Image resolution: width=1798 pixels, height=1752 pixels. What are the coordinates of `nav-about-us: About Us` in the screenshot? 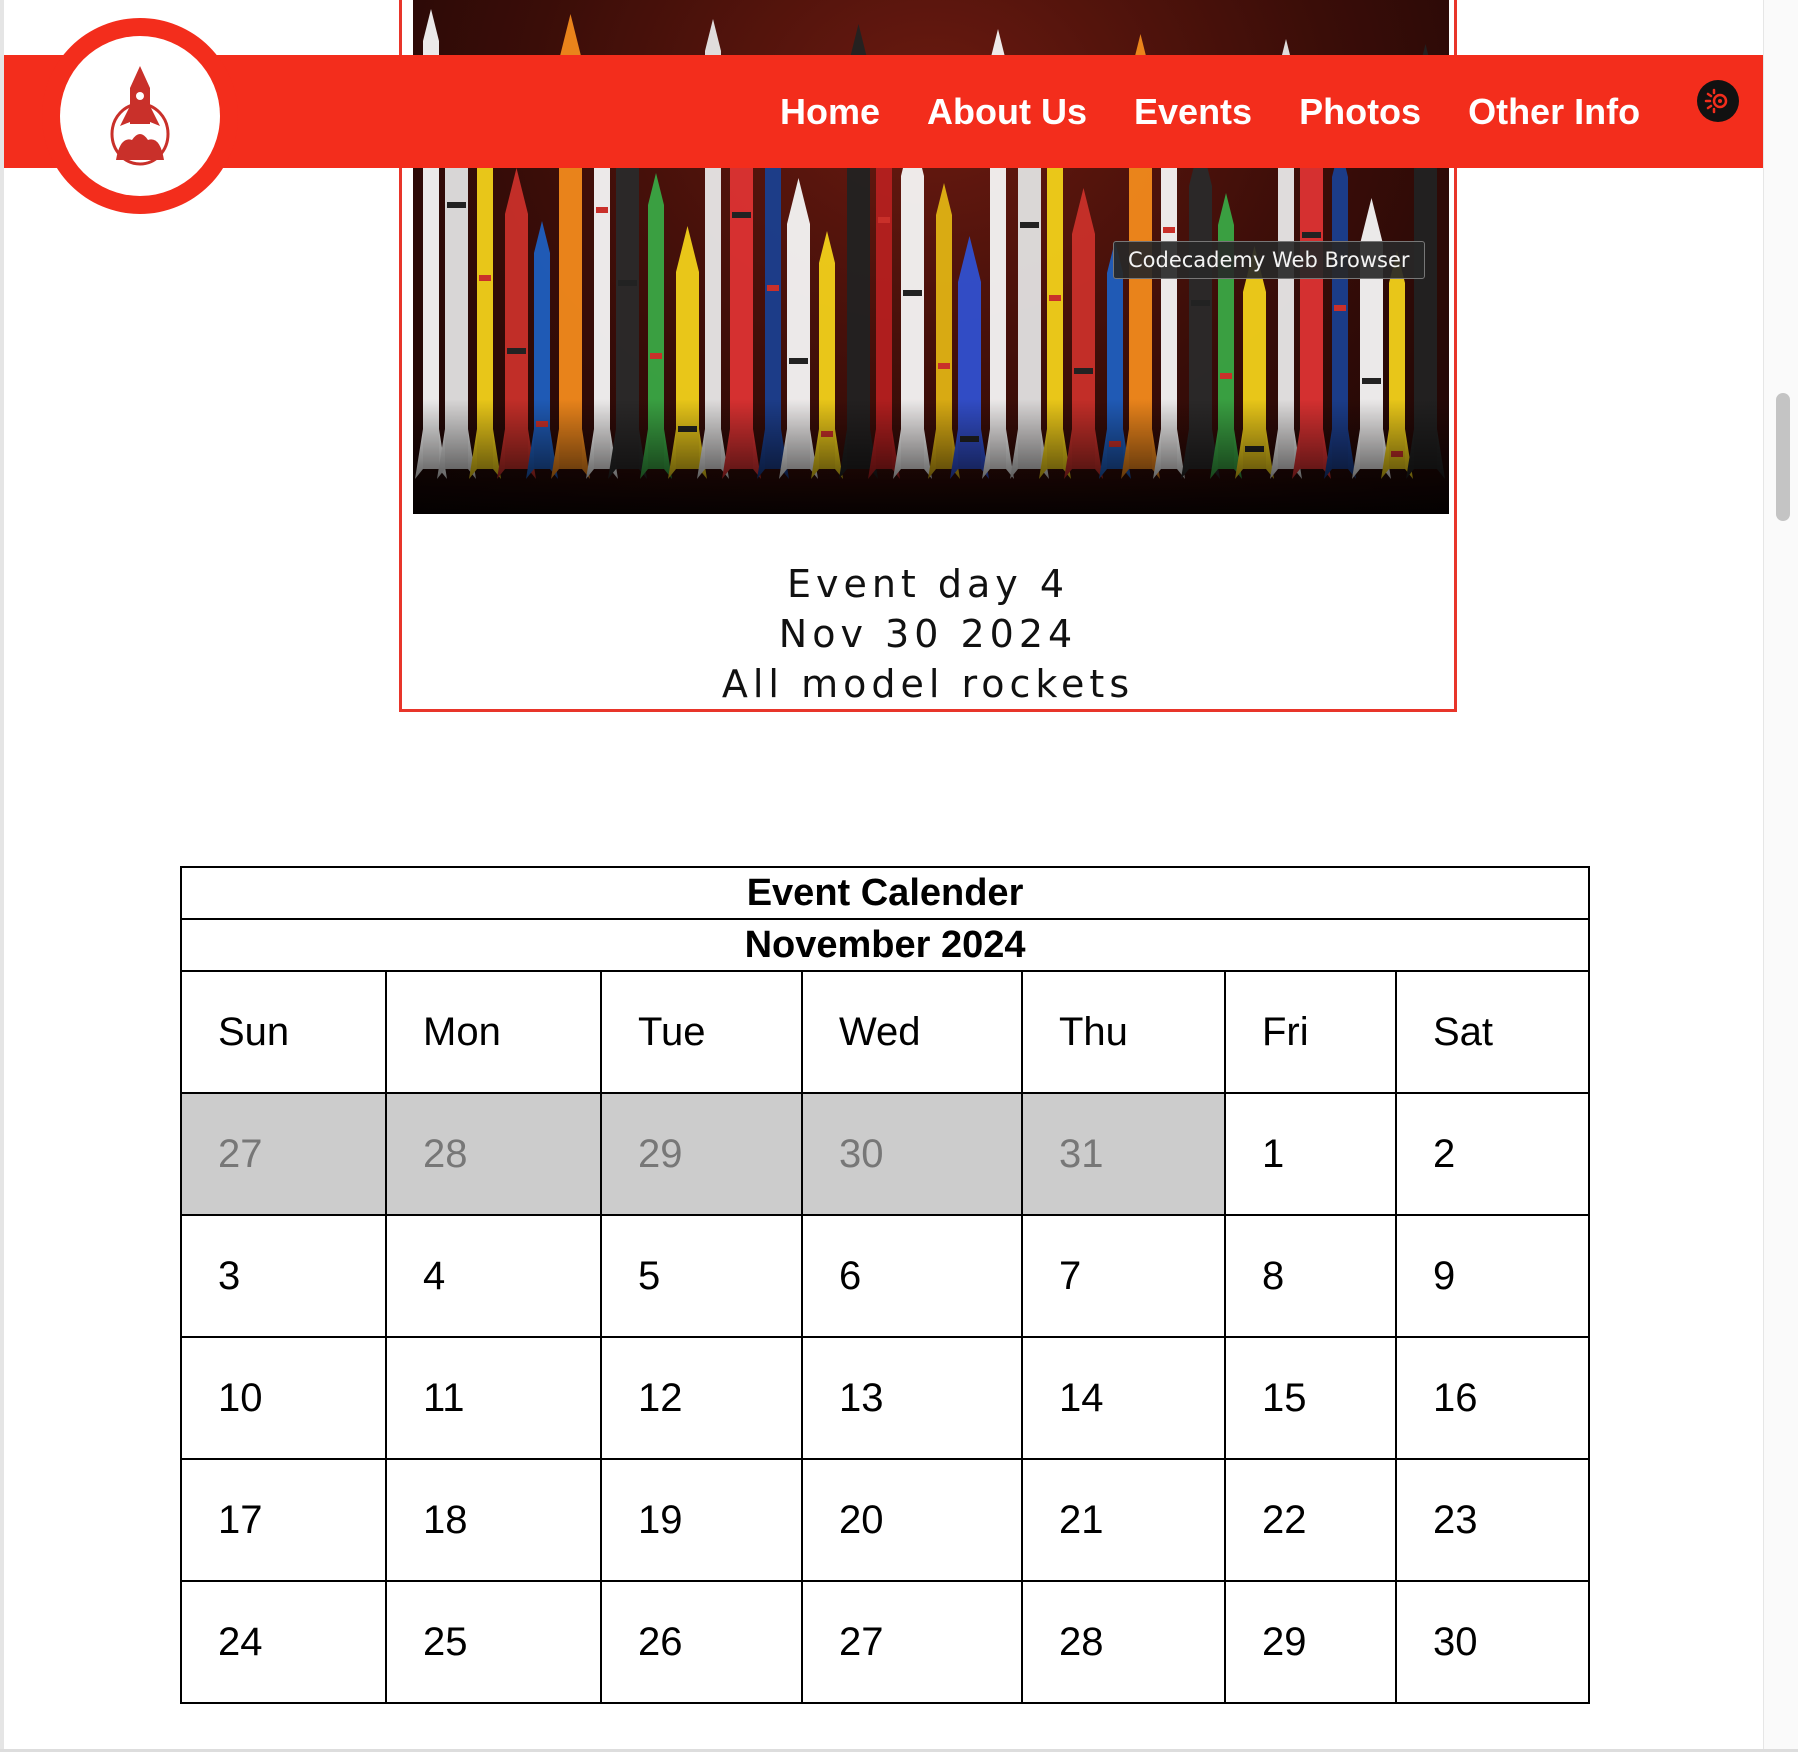 It's located at (1007, 112).